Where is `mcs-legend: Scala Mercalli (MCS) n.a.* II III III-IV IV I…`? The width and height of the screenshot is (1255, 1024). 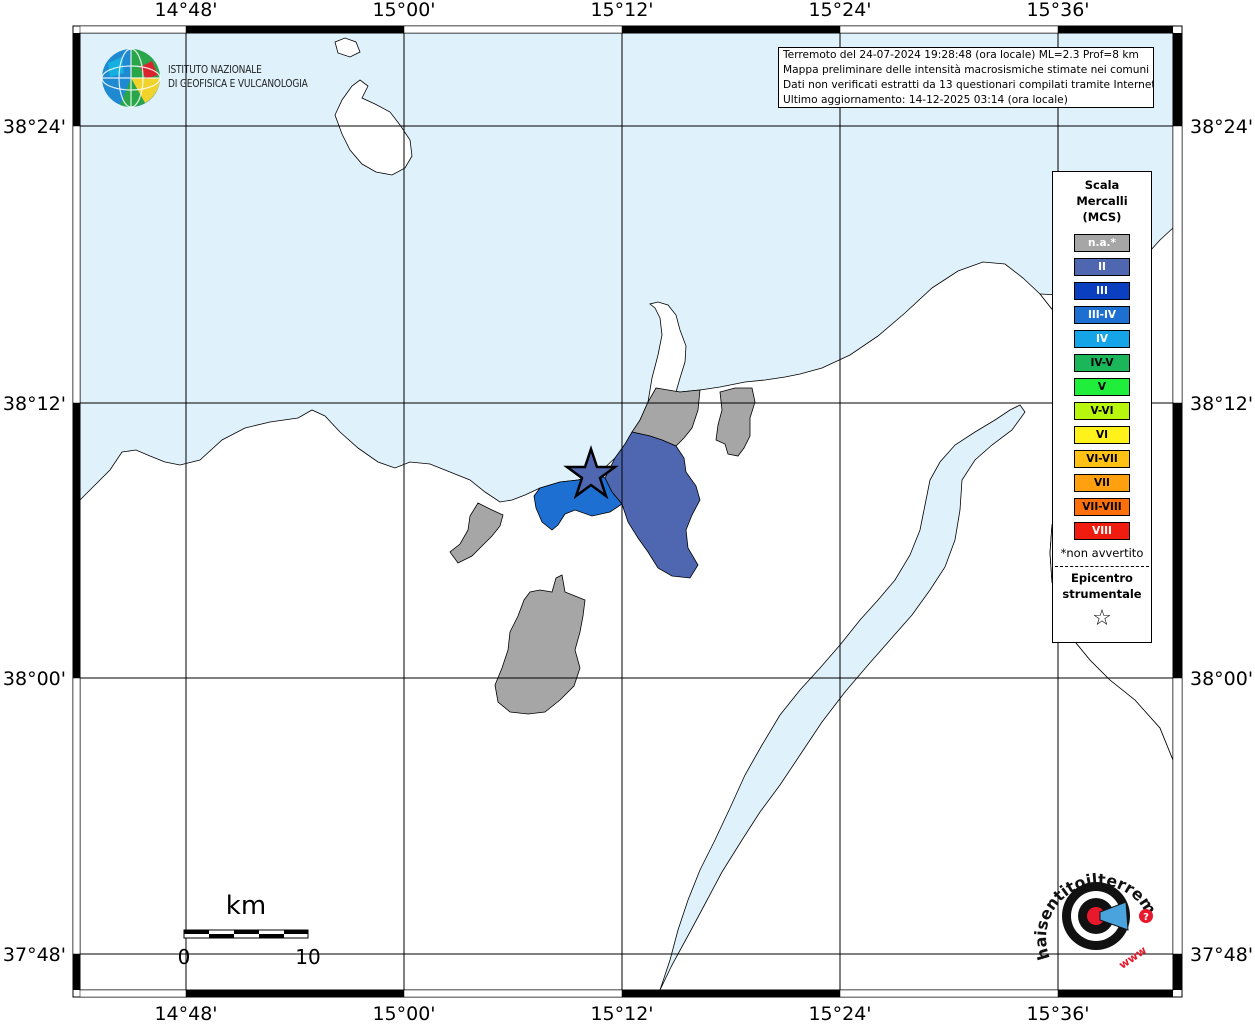 mcs-legend: Scala Mercalli (MCS) n.a.* II III III-IV IV I… is located at coordinates (1102, 407).